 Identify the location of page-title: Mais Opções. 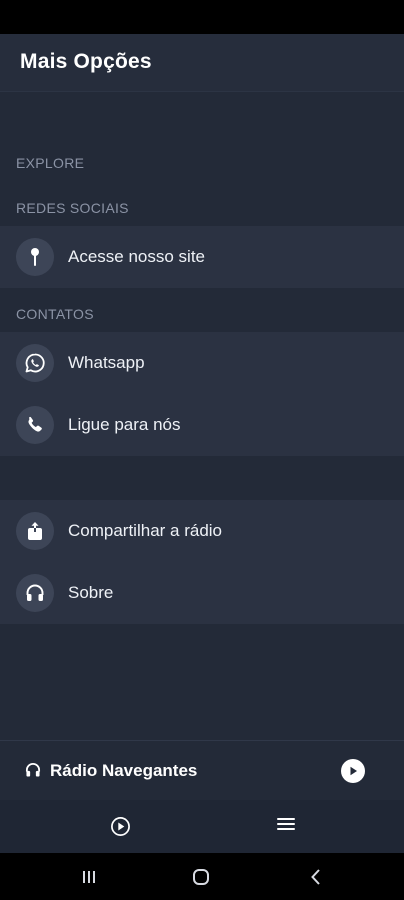
(86, 61).